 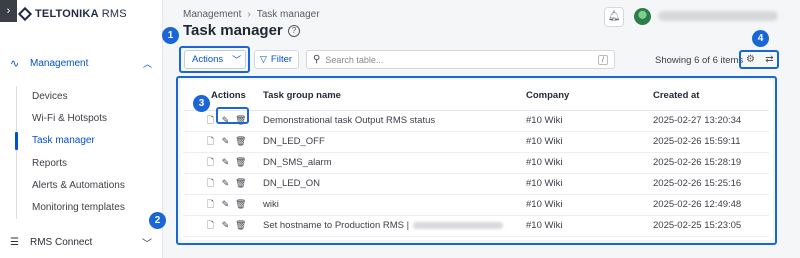 What do you see at coordinates (589, 95) in the screenshot?
I see `column-header-company: Company` at bounding box center [589, 95].